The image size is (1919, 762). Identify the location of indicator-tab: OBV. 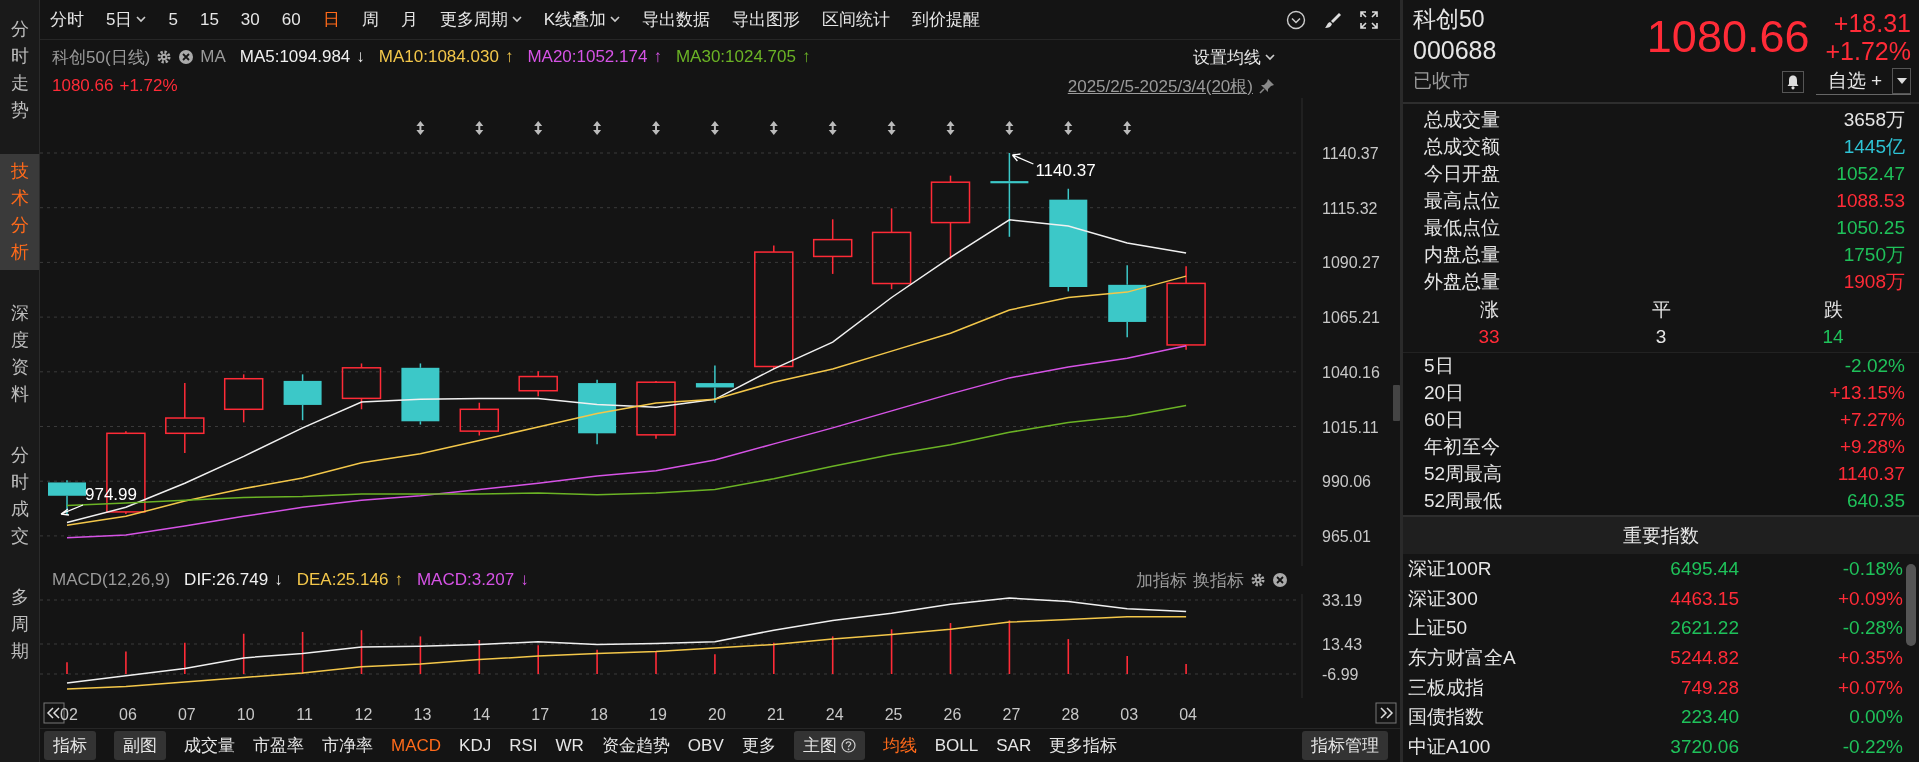
(705, 745).